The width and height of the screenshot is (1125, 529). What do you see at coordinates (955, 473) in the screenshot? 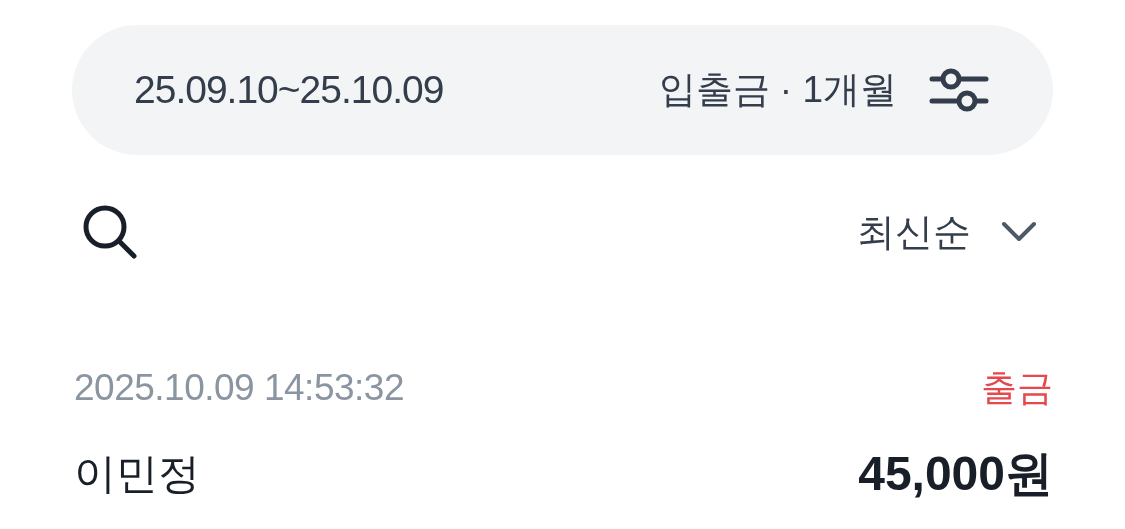
I see `transaction-amount: 45,000원` at bounding box center [955, 473].